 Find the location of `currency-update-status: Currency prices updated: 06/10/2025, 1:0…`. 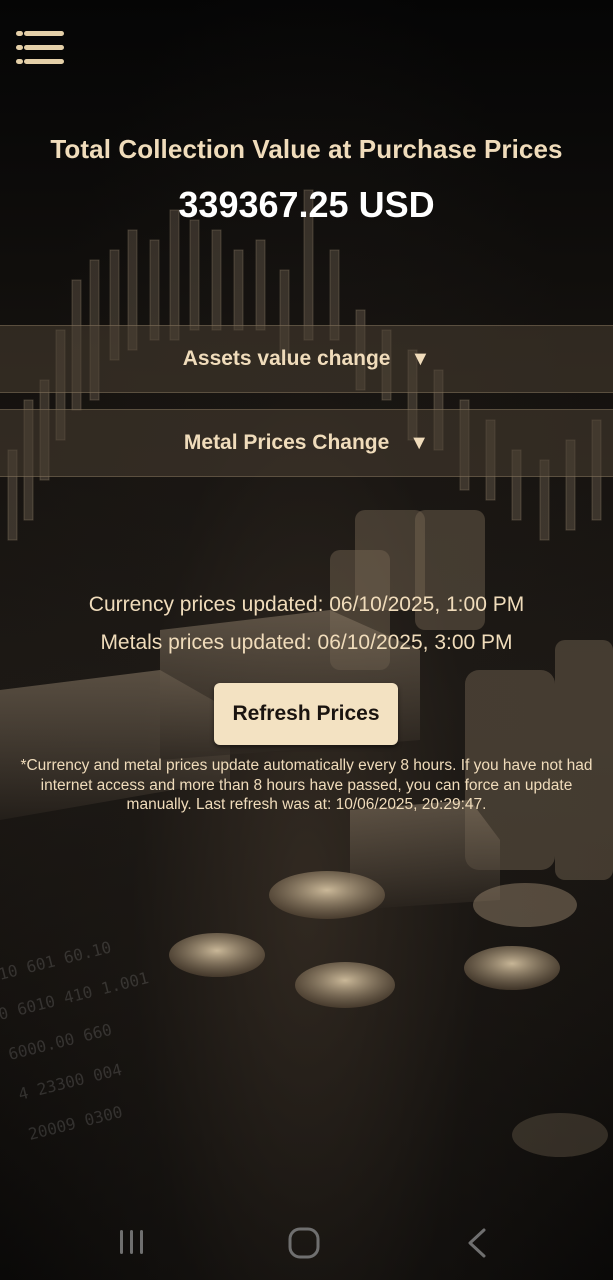

currency-update-status: Currency prices updated: 06/10/2025, 1:0… is located at coordinates (306, 604).